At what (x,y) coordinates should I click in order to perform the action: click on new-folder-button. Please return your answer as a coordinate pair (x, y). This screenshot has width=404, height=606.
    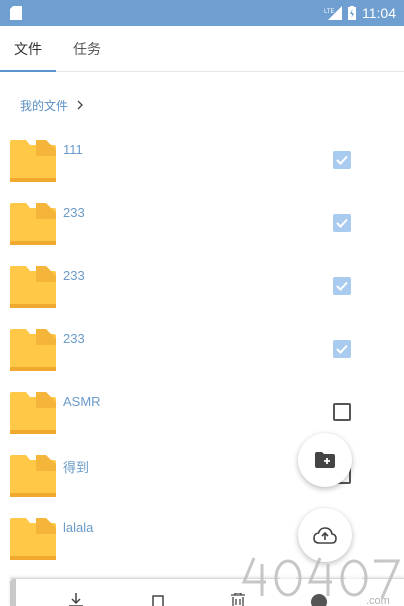
    Looking at the image, I should click on (325, 460).